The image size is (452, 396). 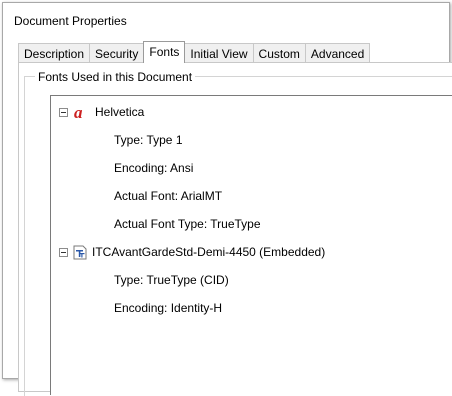 What do you see at coordinates (168, 196) in the screenshot?
I see `actual-font: Actual Font: ArialMT` at bounding box center [168, 196].